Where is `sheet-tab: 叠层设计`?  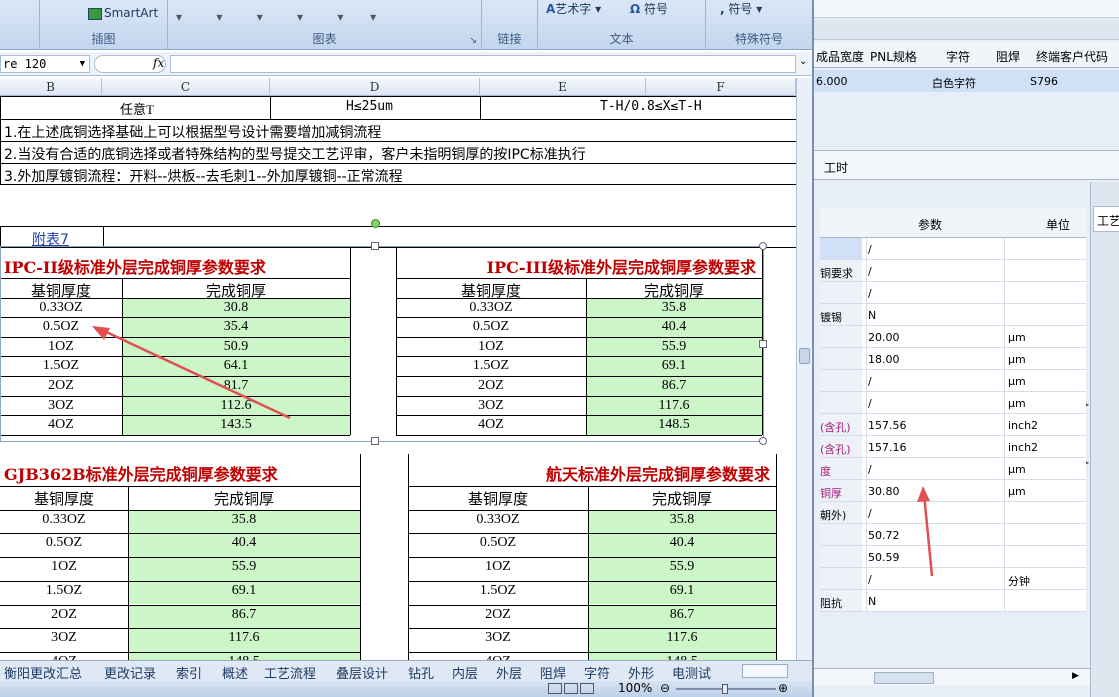 sheet-tab: 叠层设计 is located at coordinates (362, 672).